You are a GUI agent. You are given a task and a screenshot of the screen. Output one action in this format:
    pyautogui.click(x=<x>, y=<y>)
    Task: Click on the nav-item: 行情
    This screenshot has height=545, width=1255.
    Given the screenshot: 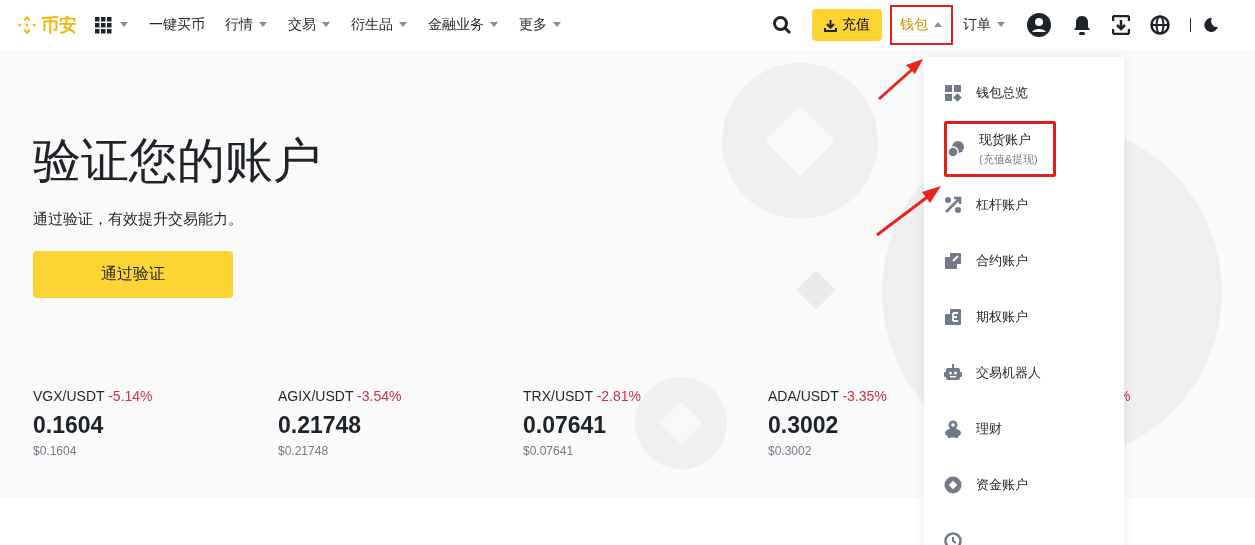 What is the action you would take?
    pyautogui.click(x=246, y=25)
    